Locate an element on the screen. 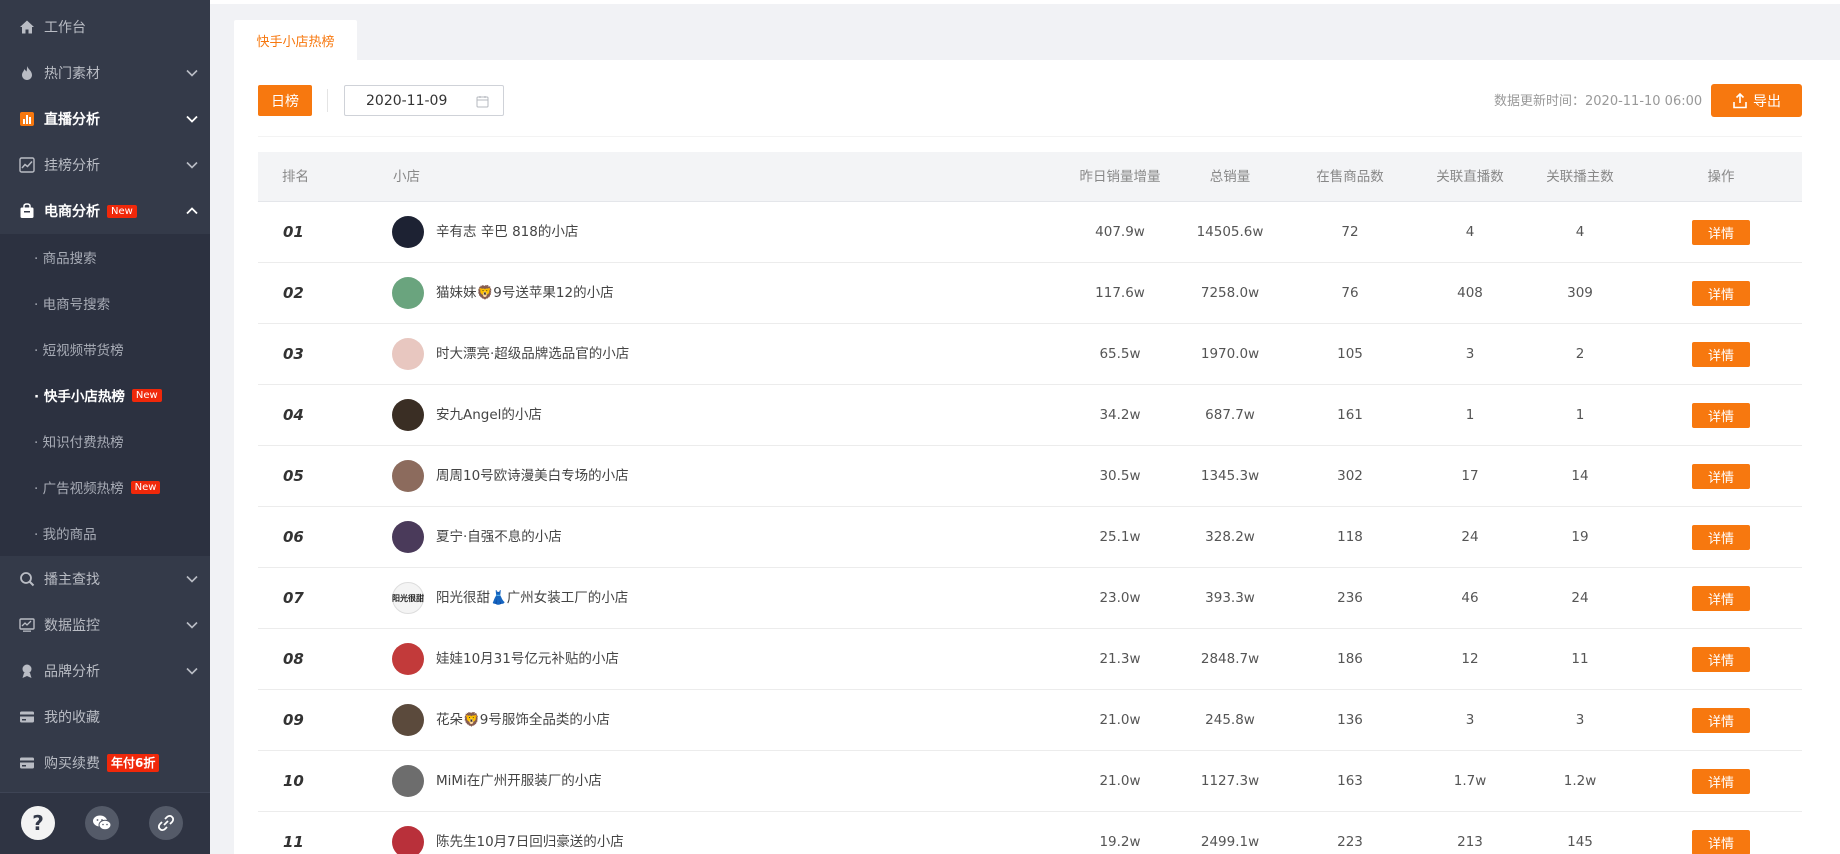 The height and width of the screenshot is (854, 1840). shop-cell: 娃娃10月31号亿元补贴的小店 is located at coordinates (505, 659).